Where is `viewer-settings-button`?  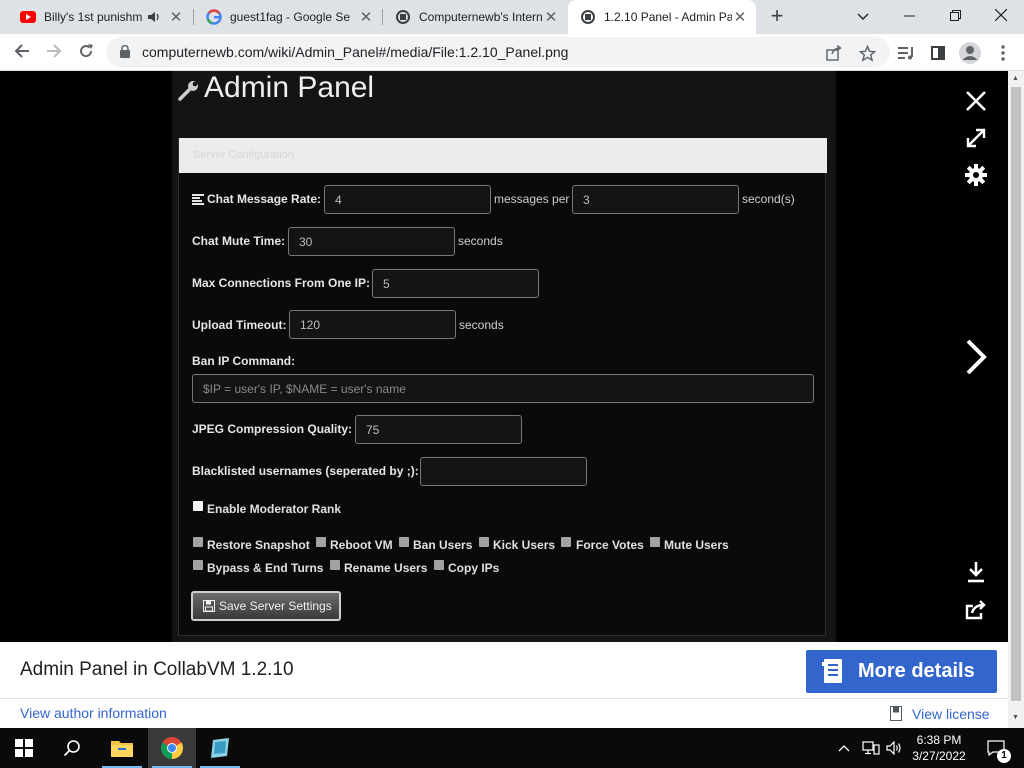 viewer-settings-button is located at coordinates (976, 175).